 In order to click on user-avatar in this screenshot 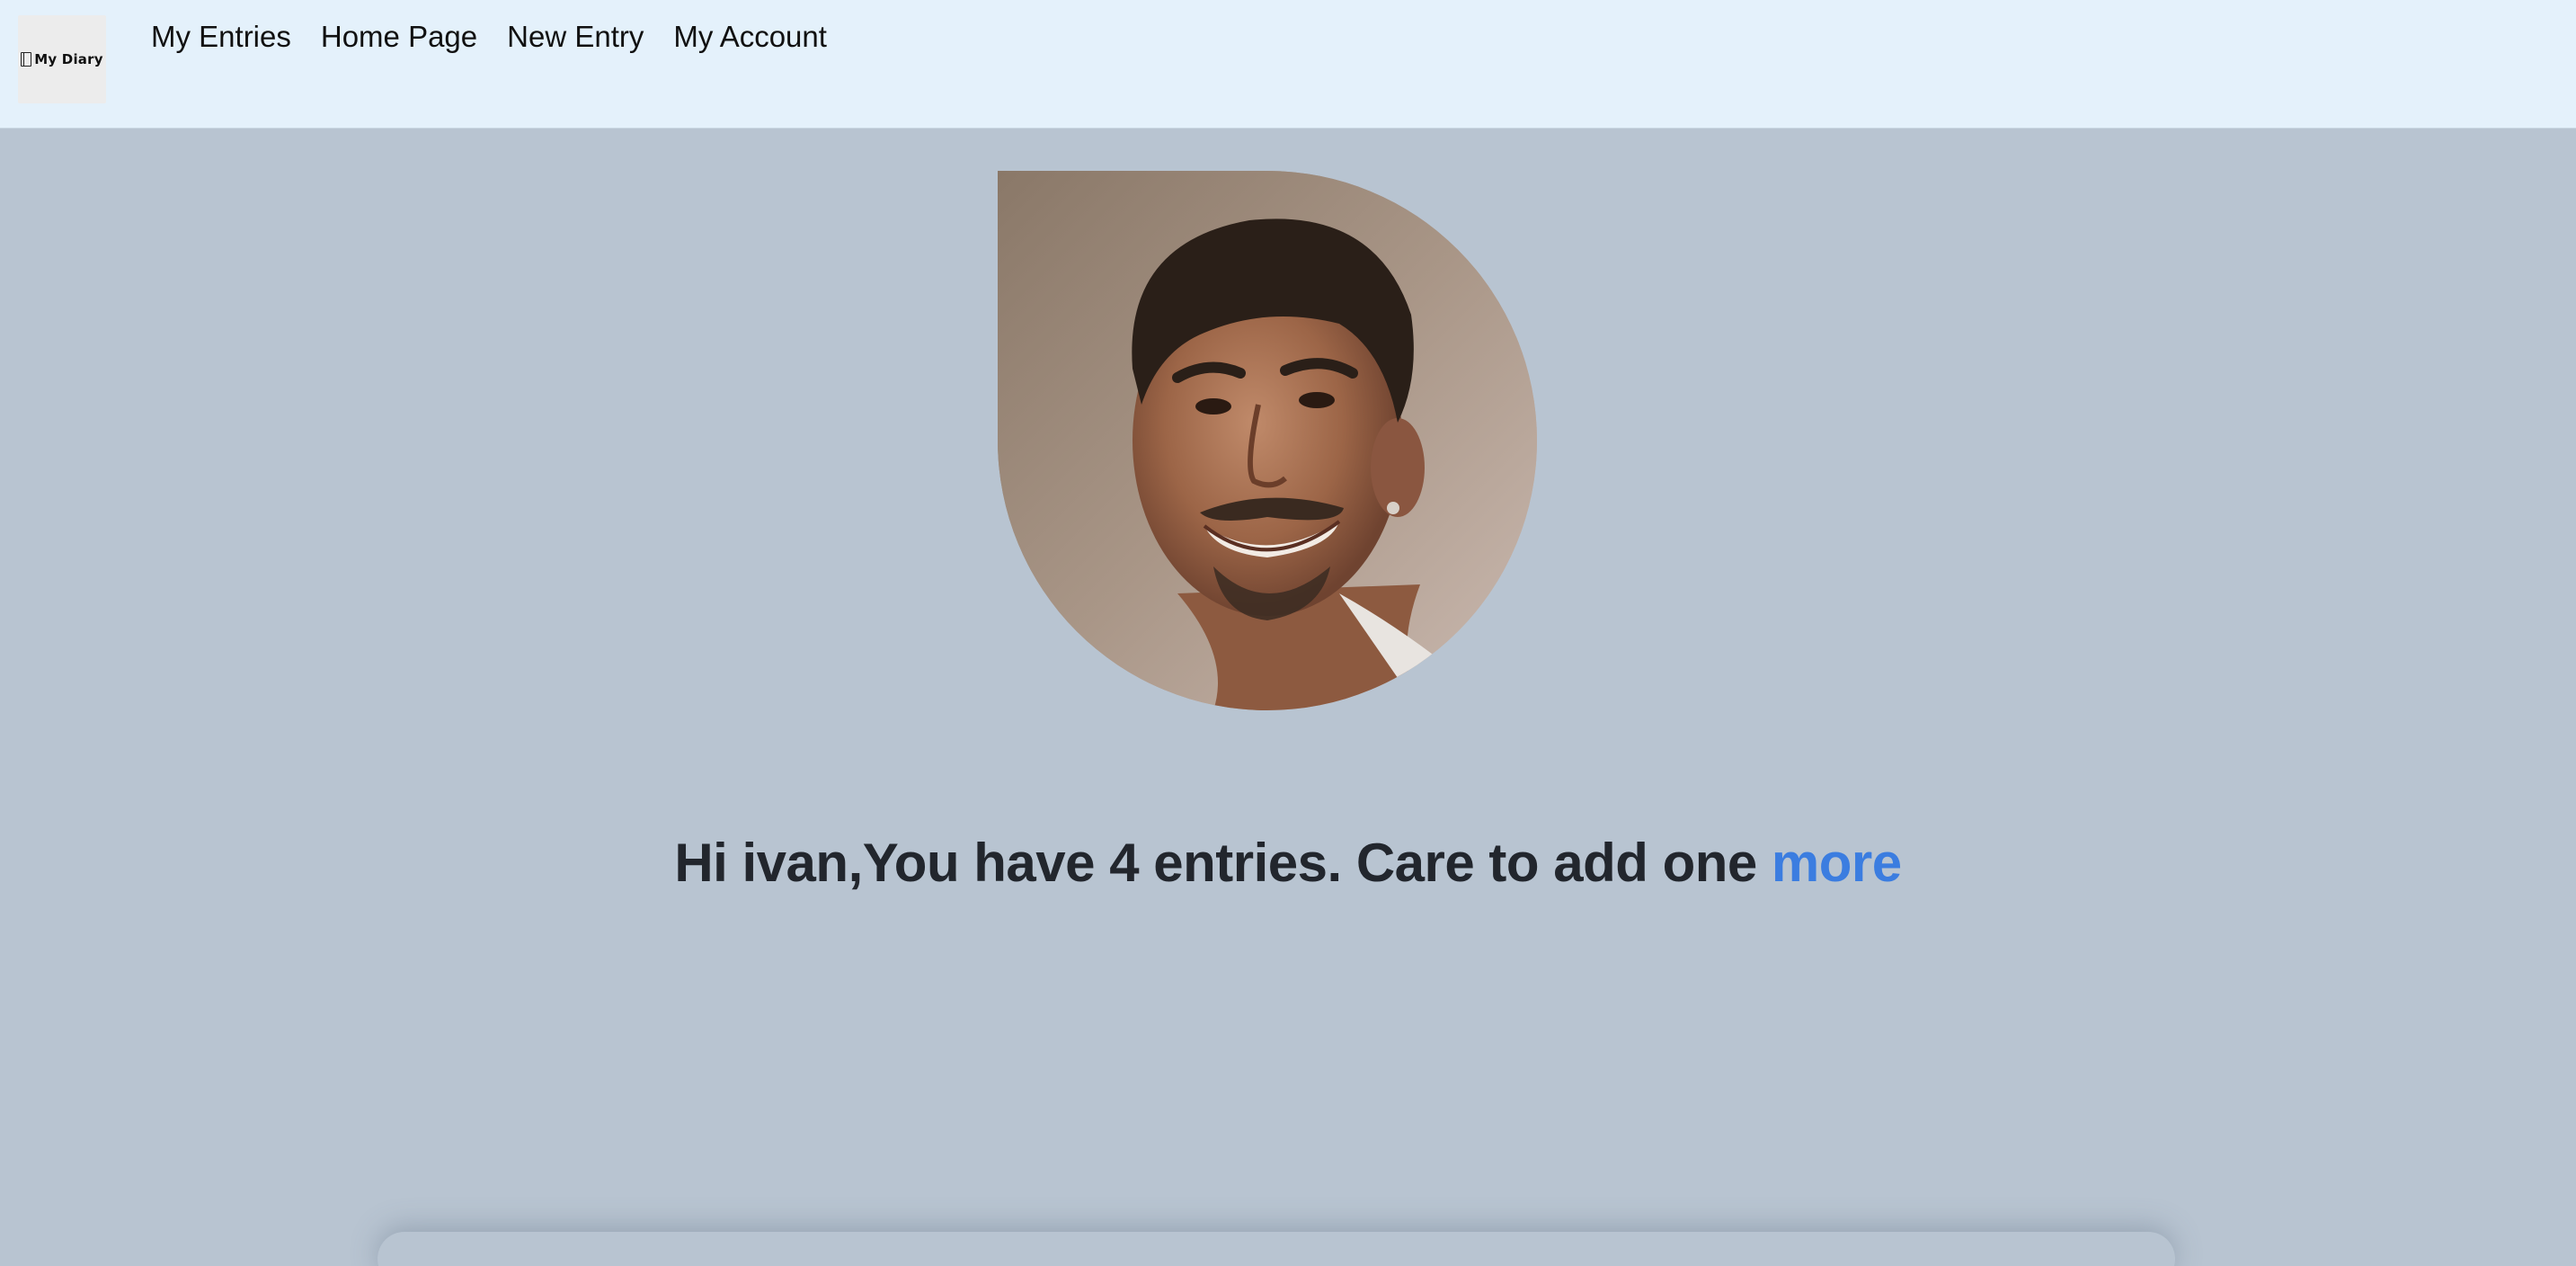, I will do `click(1267, 440)`.